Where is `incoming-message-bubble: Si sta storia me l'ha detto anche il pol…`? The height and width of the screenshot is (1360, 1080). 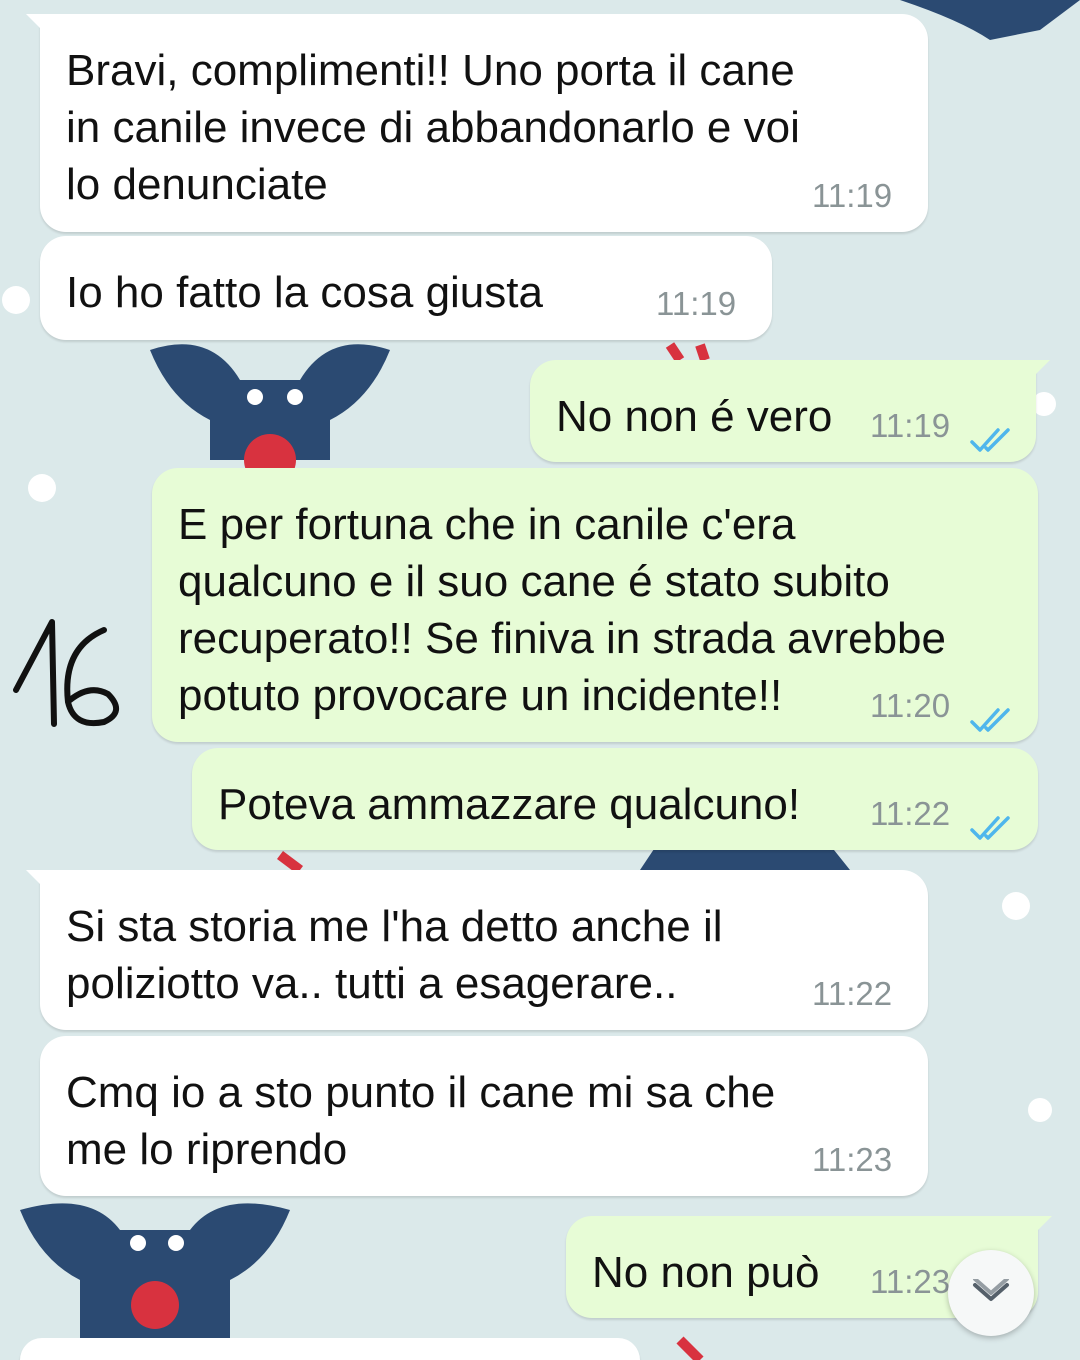
incoming-message-bubble: Si sta storia me l'ha detto anche il pol… is located at coordinates (477, 950).